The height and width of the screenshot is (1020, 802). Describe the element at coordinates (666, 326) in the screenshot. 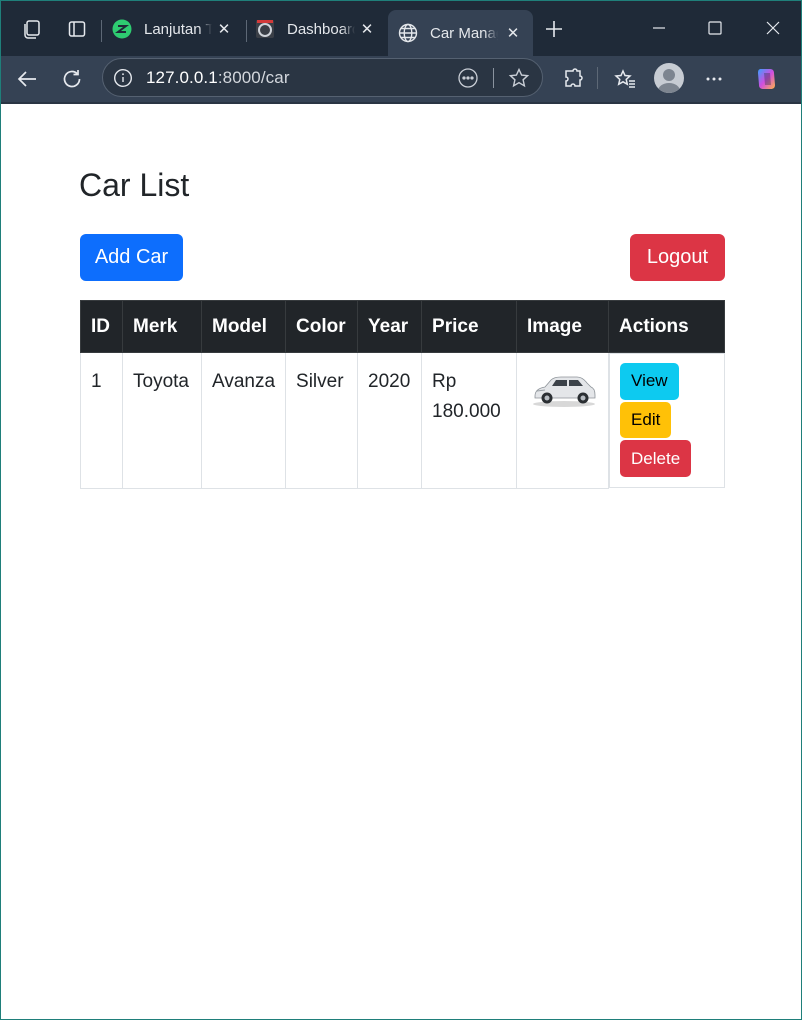

I see `column-header-actions: Actions` at that location.